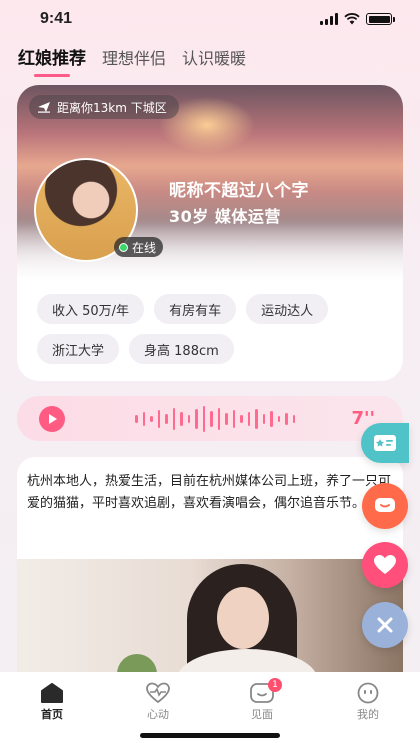 This screenshot has width=420, height=743. Describe the element at coordinates (56, 18) in the screenshot. I see `status-time: 9:41` at that location.